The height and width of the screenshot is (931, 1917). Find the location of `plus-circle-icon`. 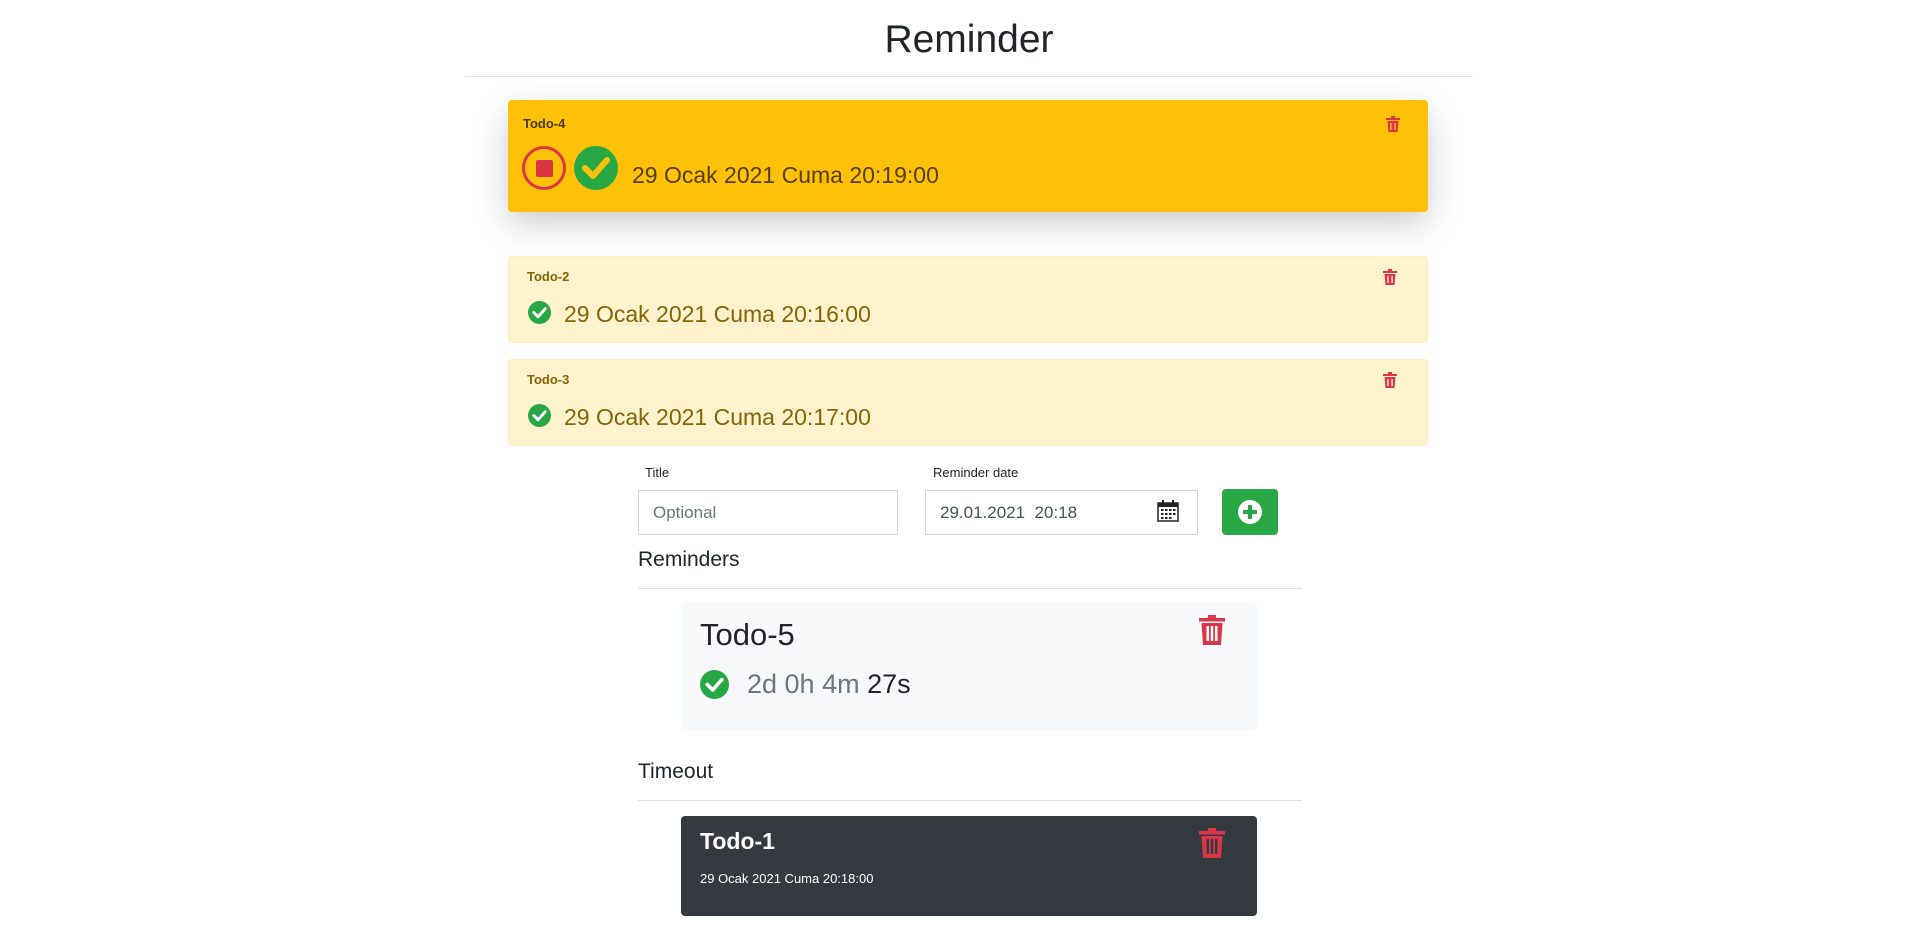

plus-circle-icon is located at coordinates (1250, 512).